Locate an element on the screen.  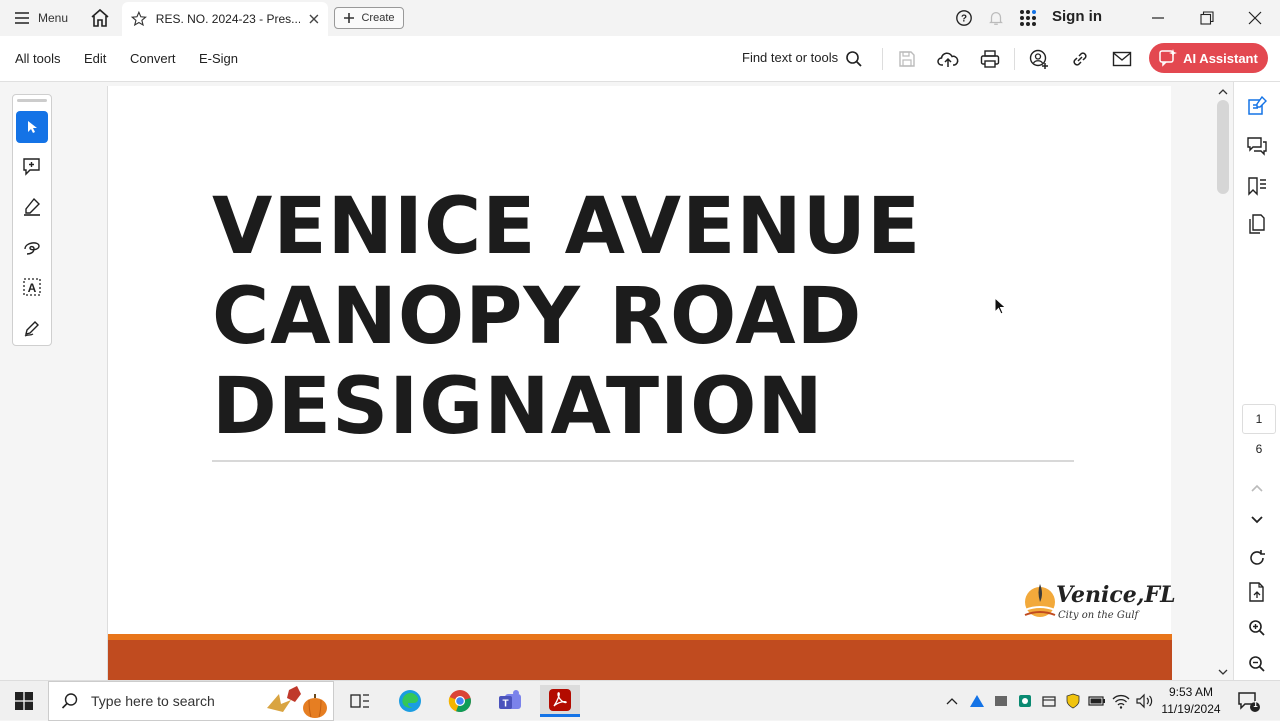
task-view-button is located at coordinates (360, 701).